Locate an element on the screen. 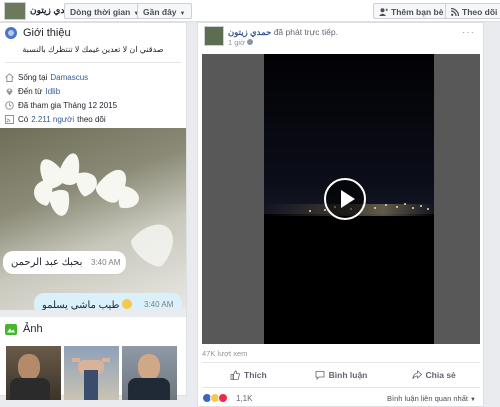 The image size is (500, 407). post-author-name: حمدي زيتون is located at coordinates (249, 32).